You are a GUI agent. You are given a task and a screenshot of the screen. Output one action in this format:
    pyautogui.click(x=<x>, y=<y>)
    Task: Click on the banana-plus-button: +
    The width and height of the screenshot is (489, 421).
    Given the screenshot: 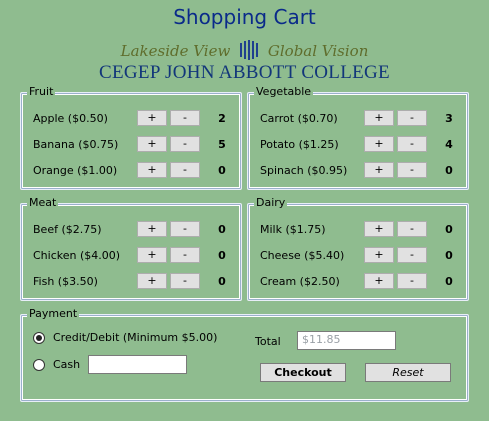 What is the action you would take?
    pyautogui.click(x=152, y=144)
    